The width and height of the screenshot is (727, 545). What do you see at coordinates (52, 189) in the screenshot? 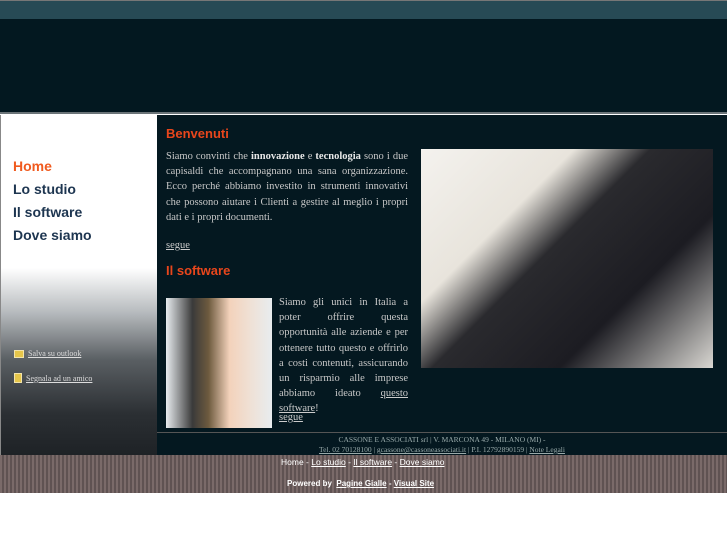
I see `nav-lo-studio: Lo studio` at bounding box center [52, 189].